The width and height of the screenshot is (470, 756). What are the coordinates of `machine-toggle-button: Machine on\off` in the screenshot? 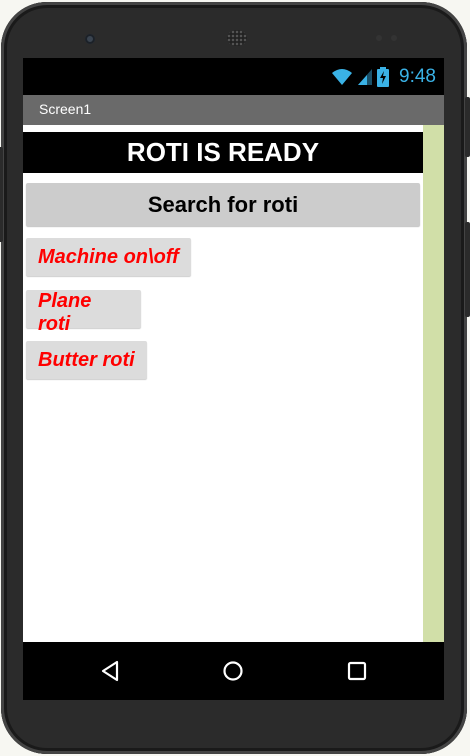 It's located at (108, 257).